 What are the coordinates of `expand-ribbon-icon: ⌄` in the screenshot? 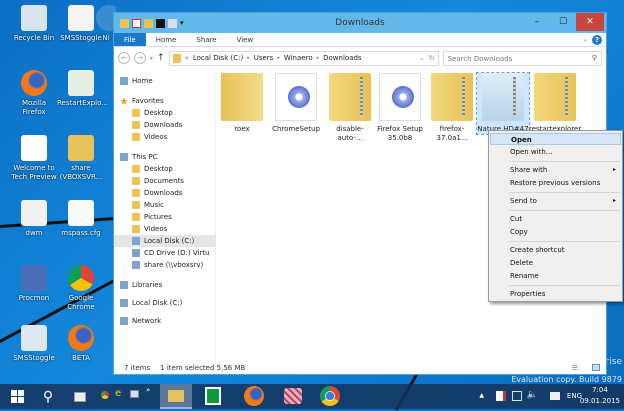 It's located at (585, 39).